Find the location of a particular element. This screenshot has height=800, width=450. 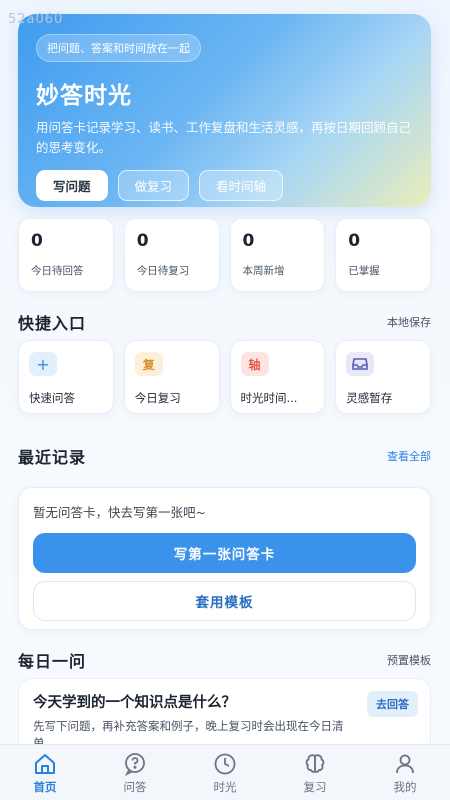

view-all-link: 查看全部 is located at coordinates (409, 456).